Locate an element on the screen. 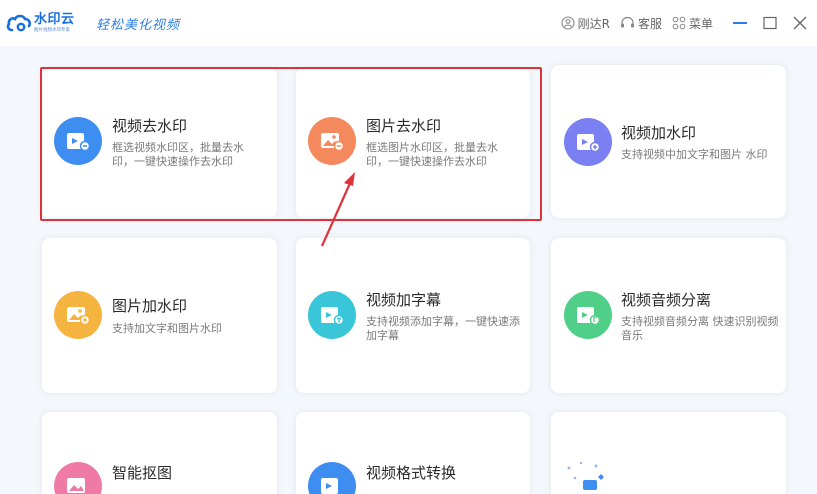  title-bar: 水印云 图片视频水印专家 轻松美化视频 刚达R 客服 菜单 is located at coordinates (408, 23).